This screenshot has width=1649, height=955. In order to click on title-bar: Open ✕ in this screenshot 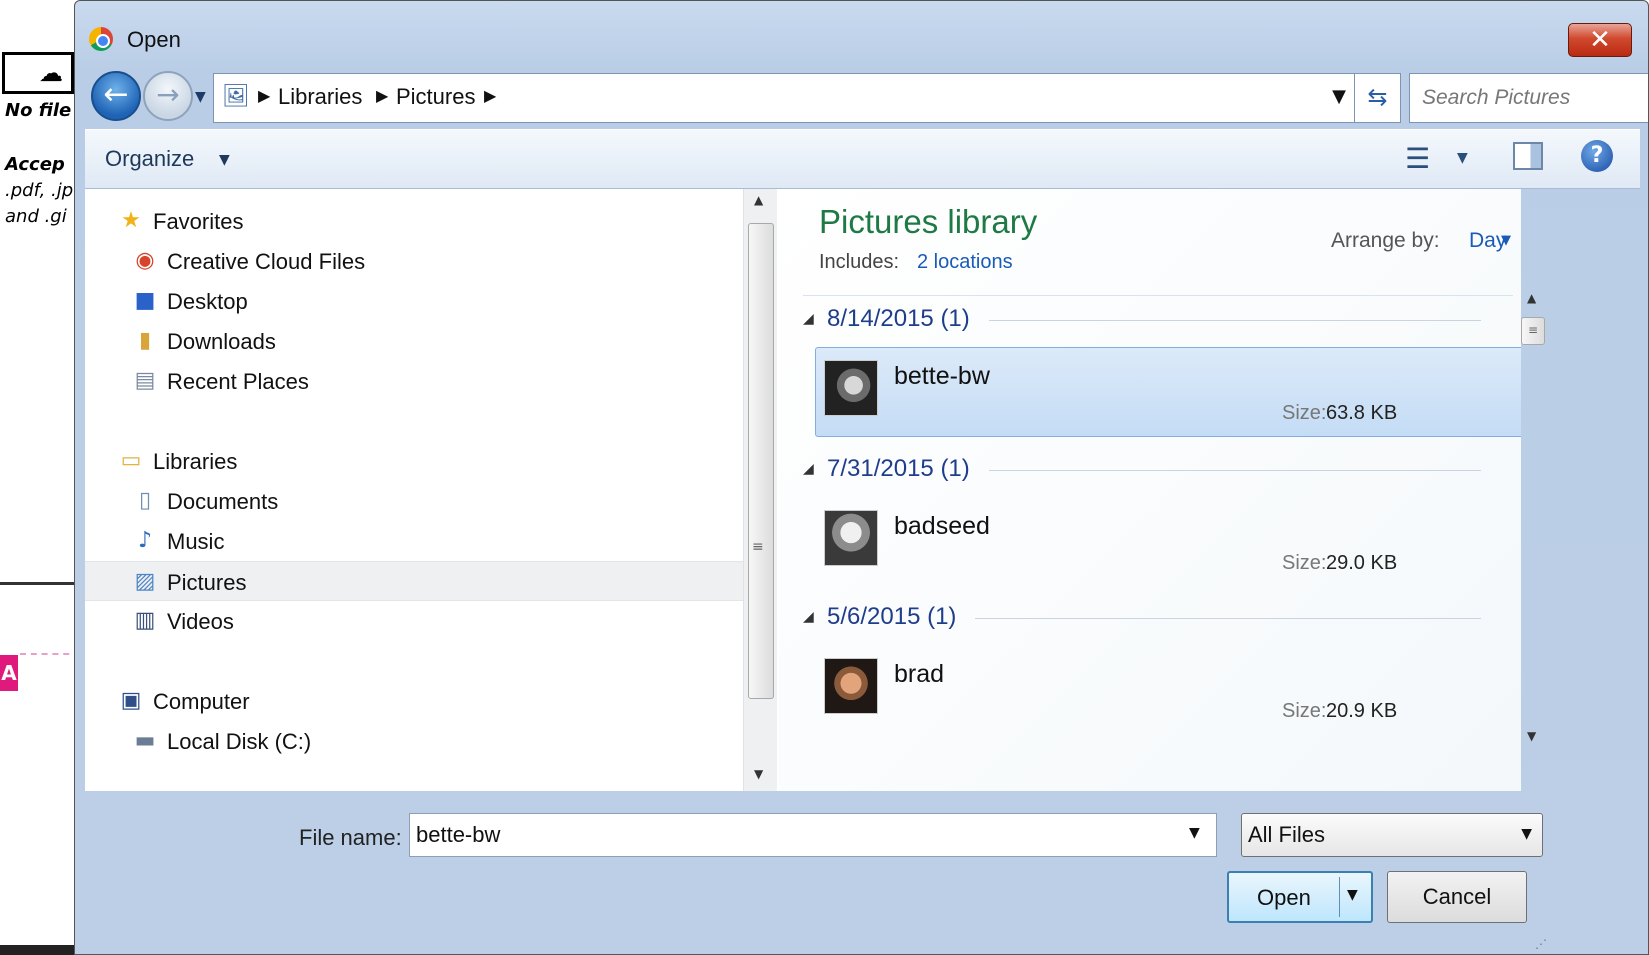, I will do `click(861, 36)`.